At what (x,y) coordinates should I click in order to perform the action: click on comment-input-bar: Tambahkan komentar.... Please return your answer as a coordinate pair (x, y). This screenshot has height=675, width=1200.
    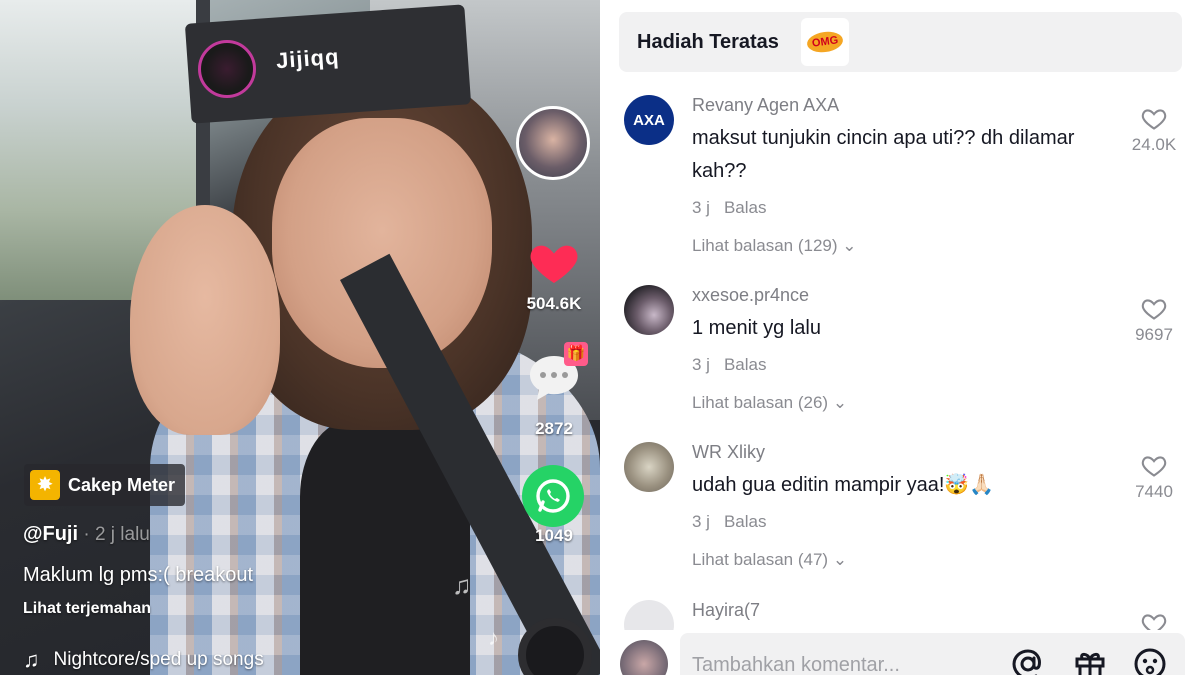
    Looking at the image, I should click on (900, 652).